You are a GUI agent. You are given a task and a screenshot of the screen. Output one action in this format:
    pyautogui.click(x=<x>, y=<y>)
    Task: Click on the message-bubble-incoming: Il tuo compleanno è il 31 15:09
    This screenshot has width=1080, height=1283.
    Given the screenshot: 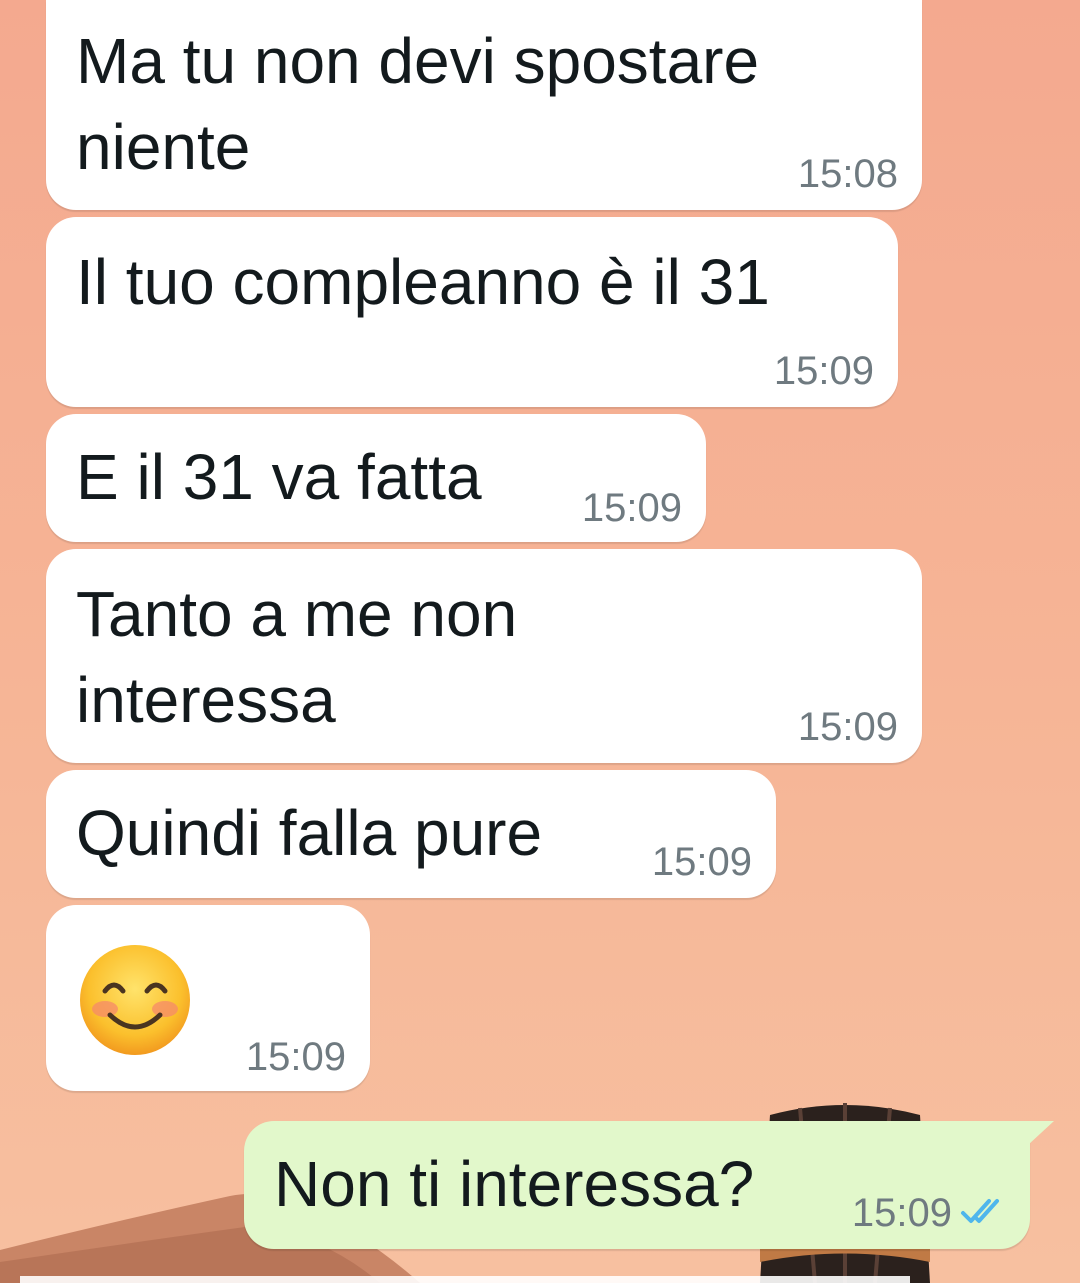 What is the action you would take?
    pyautogui.click(x=472, y=312)
    